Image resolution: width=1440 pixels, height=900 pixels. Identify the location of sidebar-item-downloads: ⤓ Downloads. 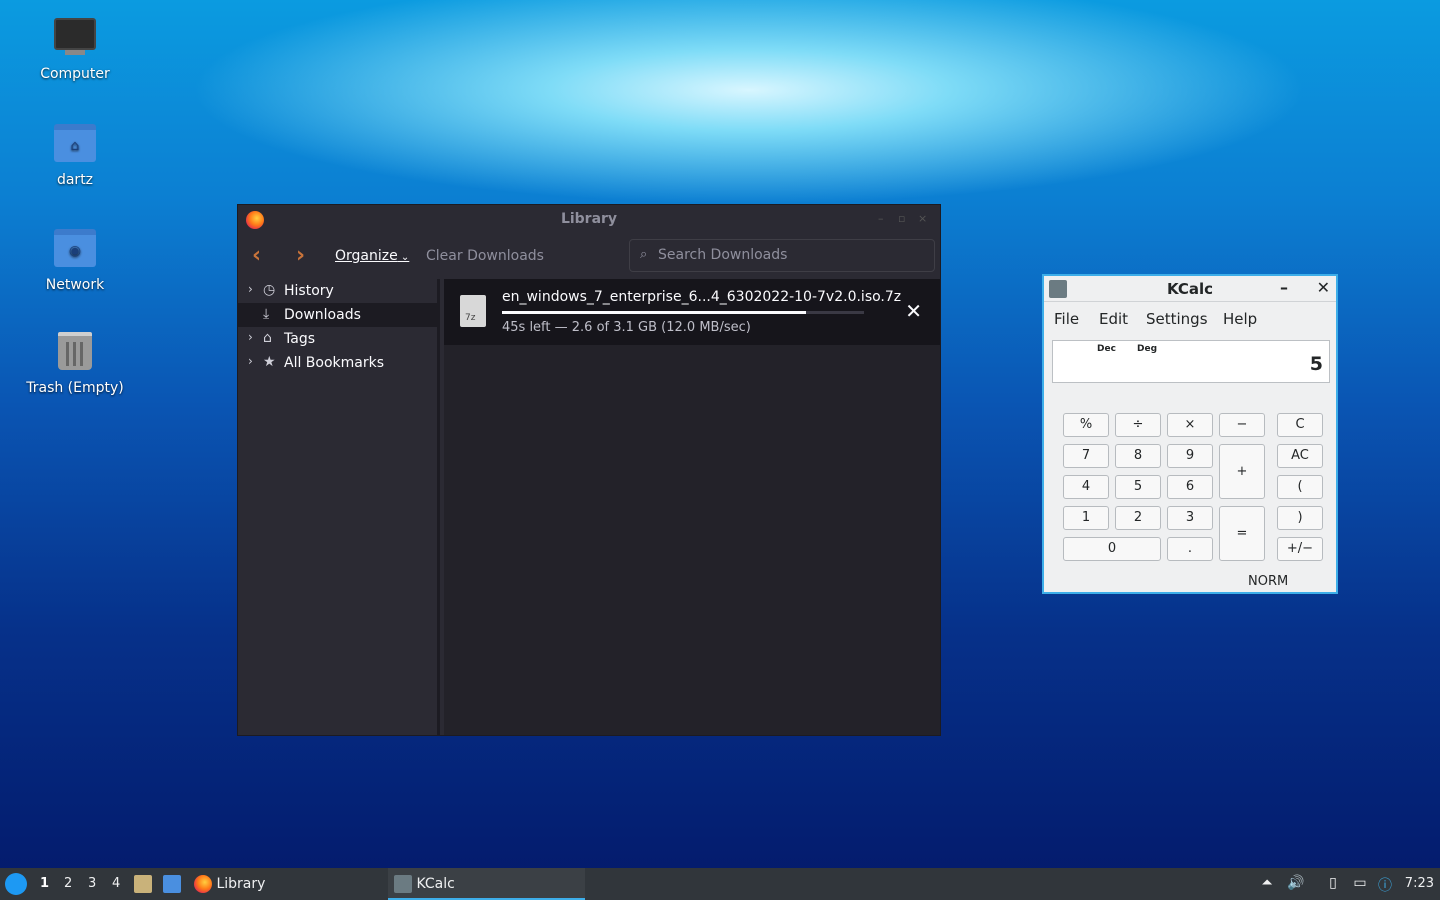
(337, 315).